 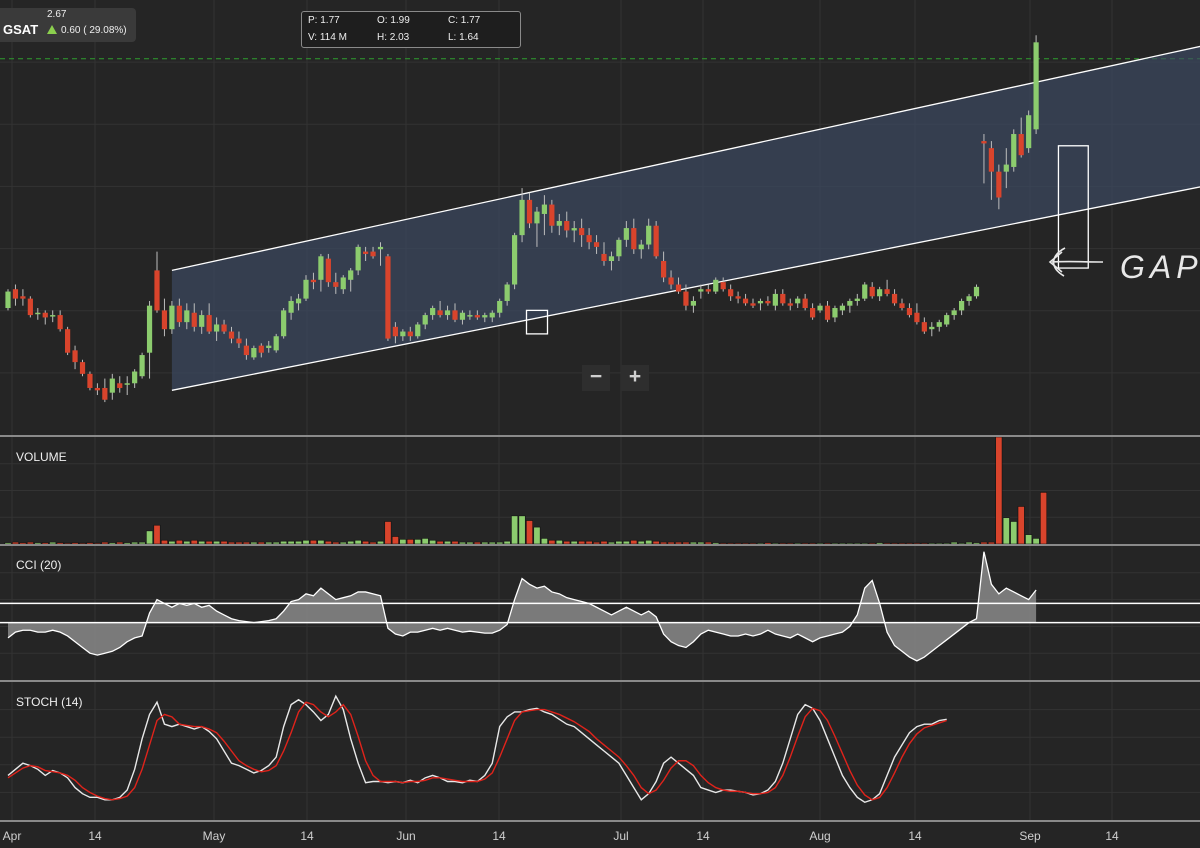 I want to click on ohlc-o: O: 1.99, so click(x=393, y=20).